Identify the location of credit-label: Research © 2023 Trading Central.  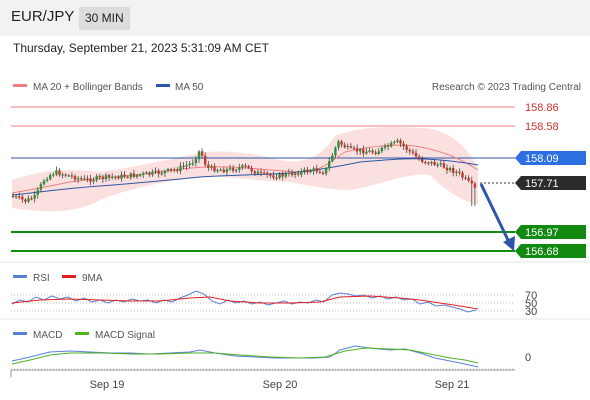
(506, 87).